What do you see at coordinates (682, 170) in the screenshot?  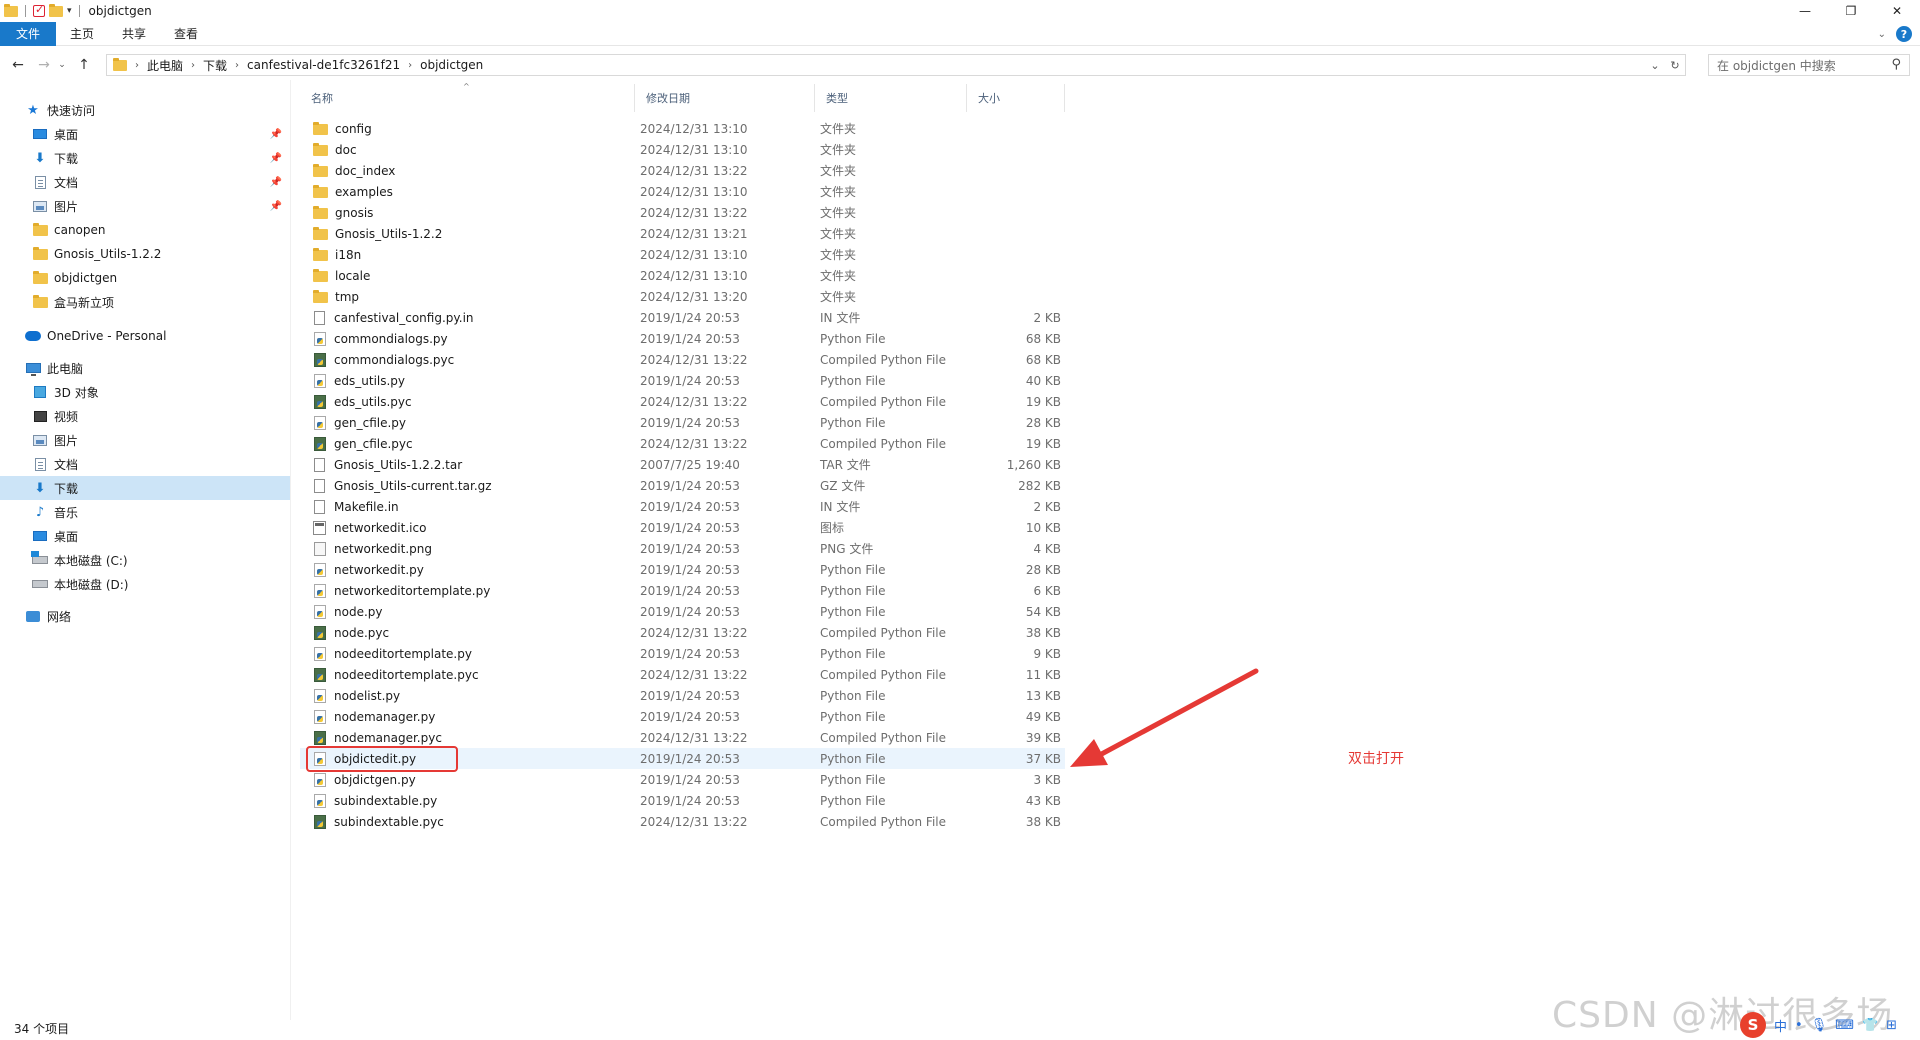 I see `table-row: doc_index 2024/12/31 13:22 文件夹` at bounding box center [682, 170].